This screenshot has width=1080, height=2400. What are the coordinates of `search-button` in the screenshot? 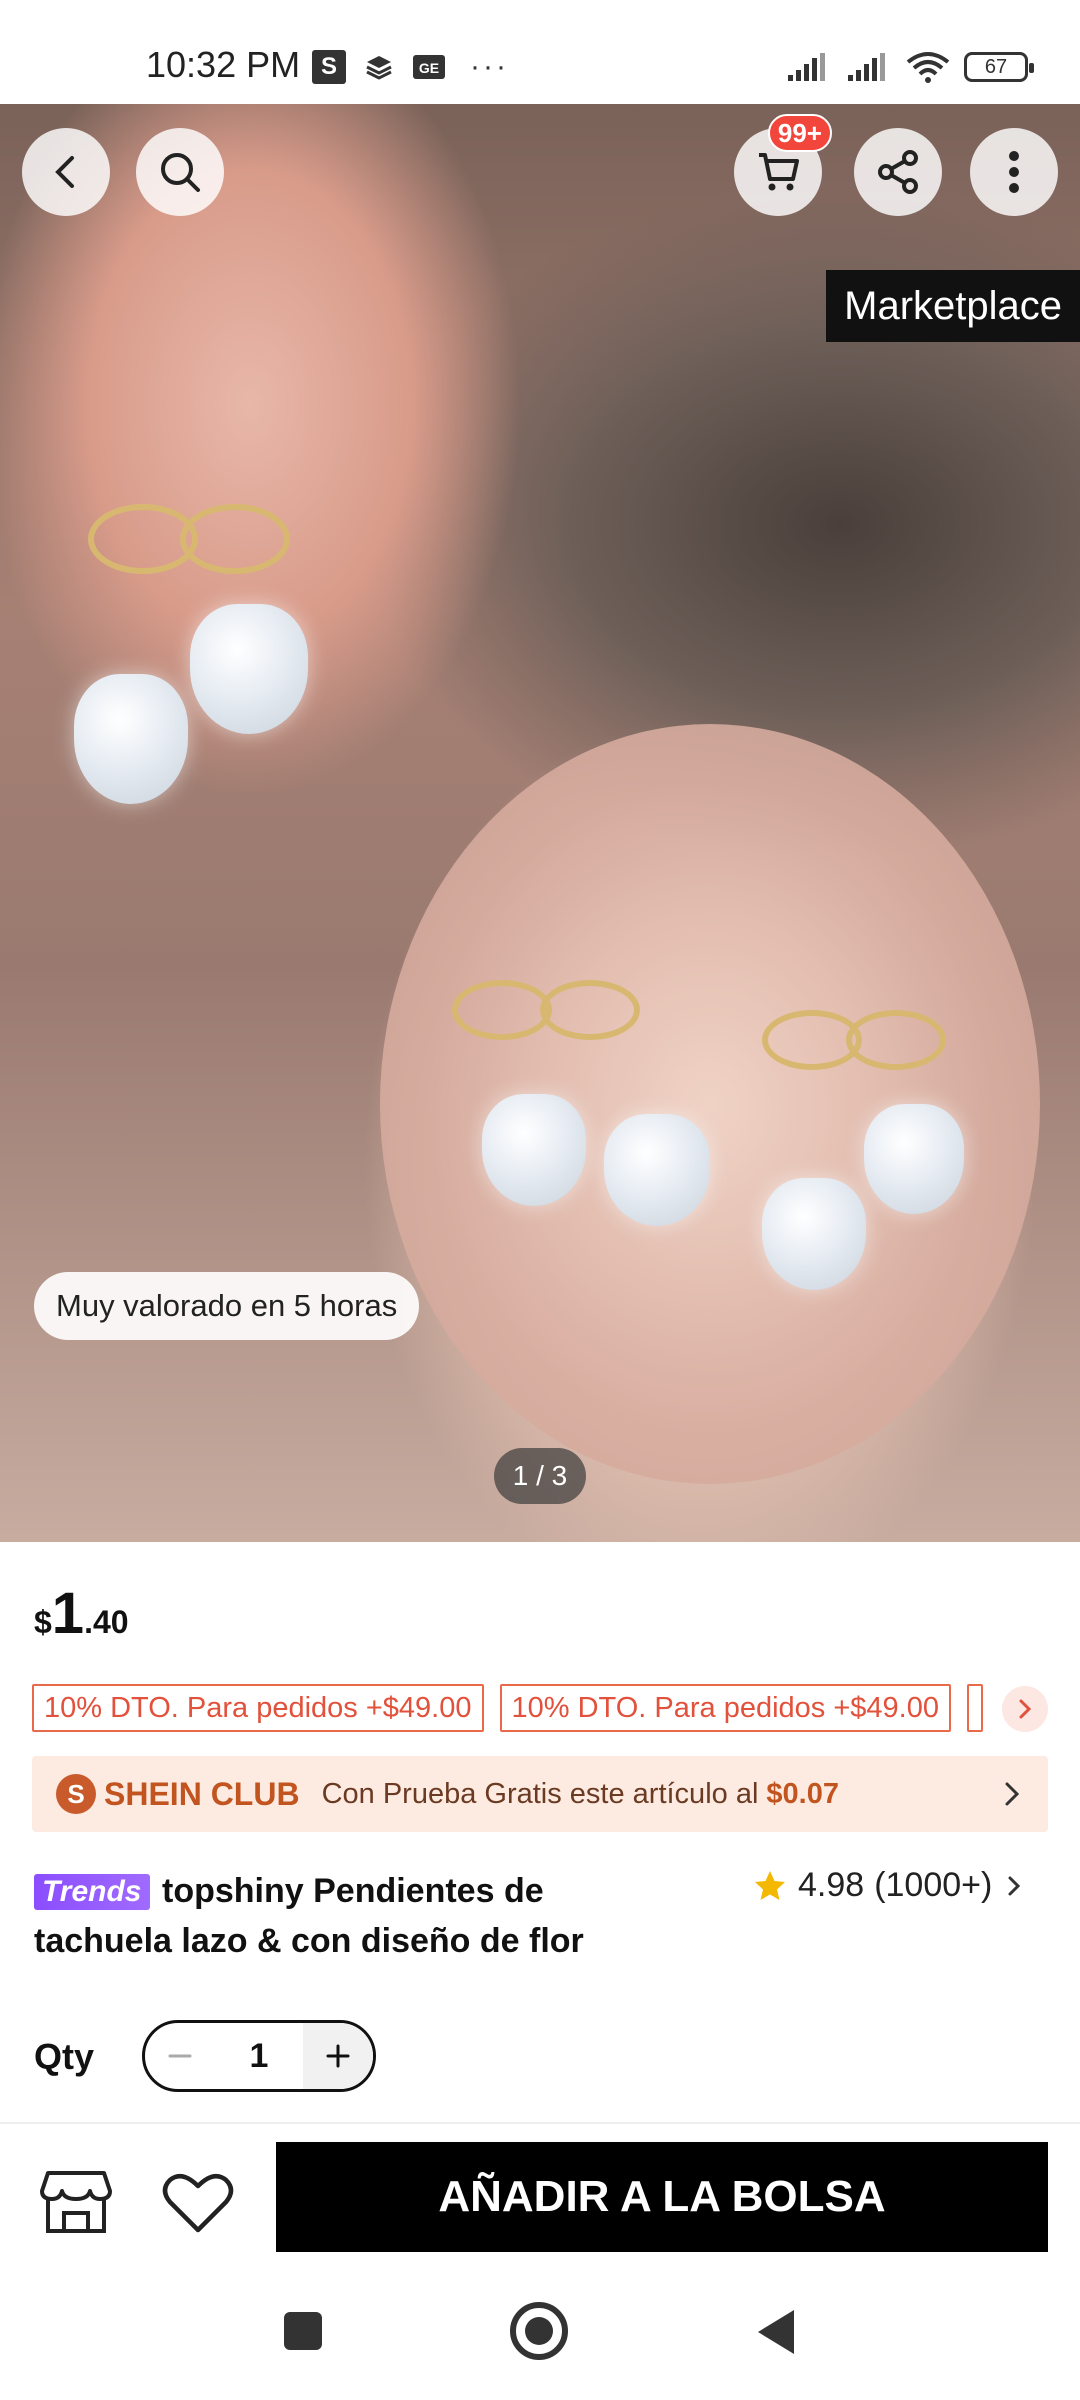 It's located at (180, 172).